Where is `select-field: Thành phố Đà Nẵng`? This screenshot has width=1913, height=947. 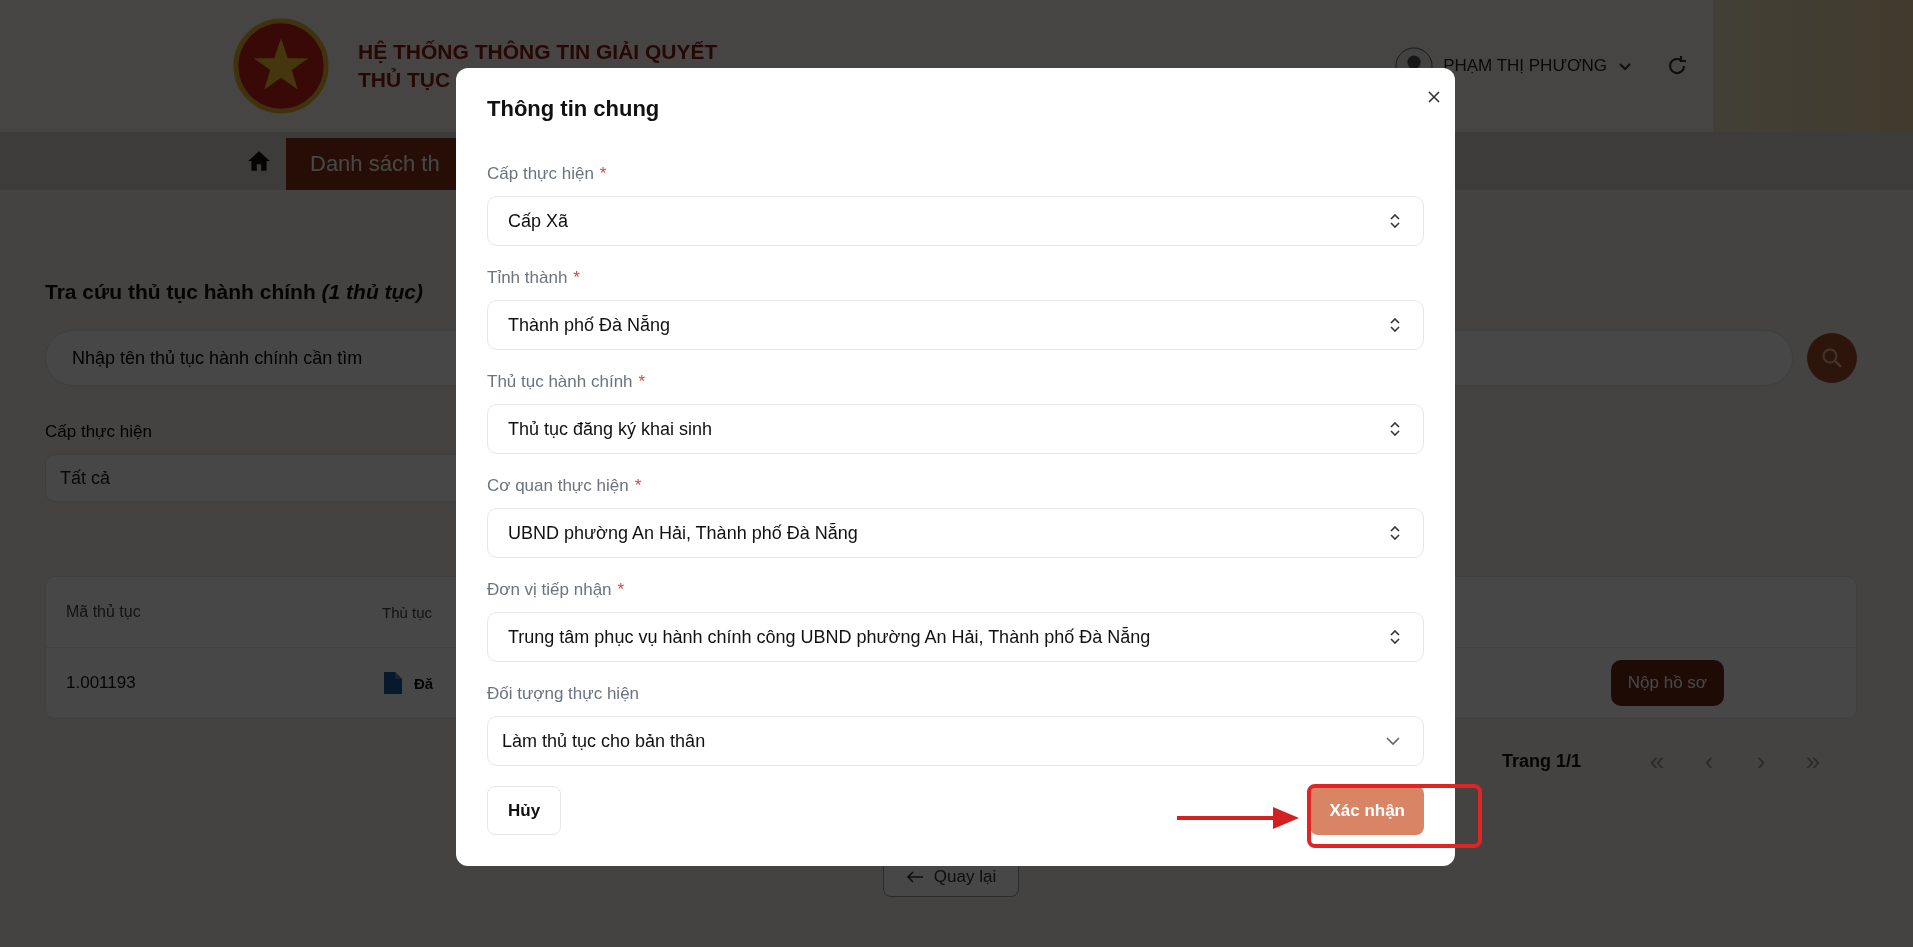 select-field: Thành phố Đà Nẵng is located at coordinates (955, 325).